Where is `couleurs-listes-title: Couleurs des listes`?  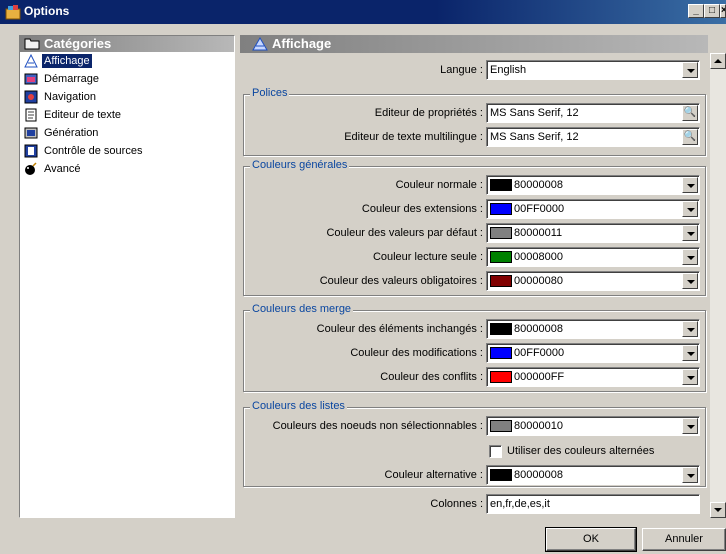
couleurs-listes-title: Couleurs des listes is located at coordinates (298, 406).